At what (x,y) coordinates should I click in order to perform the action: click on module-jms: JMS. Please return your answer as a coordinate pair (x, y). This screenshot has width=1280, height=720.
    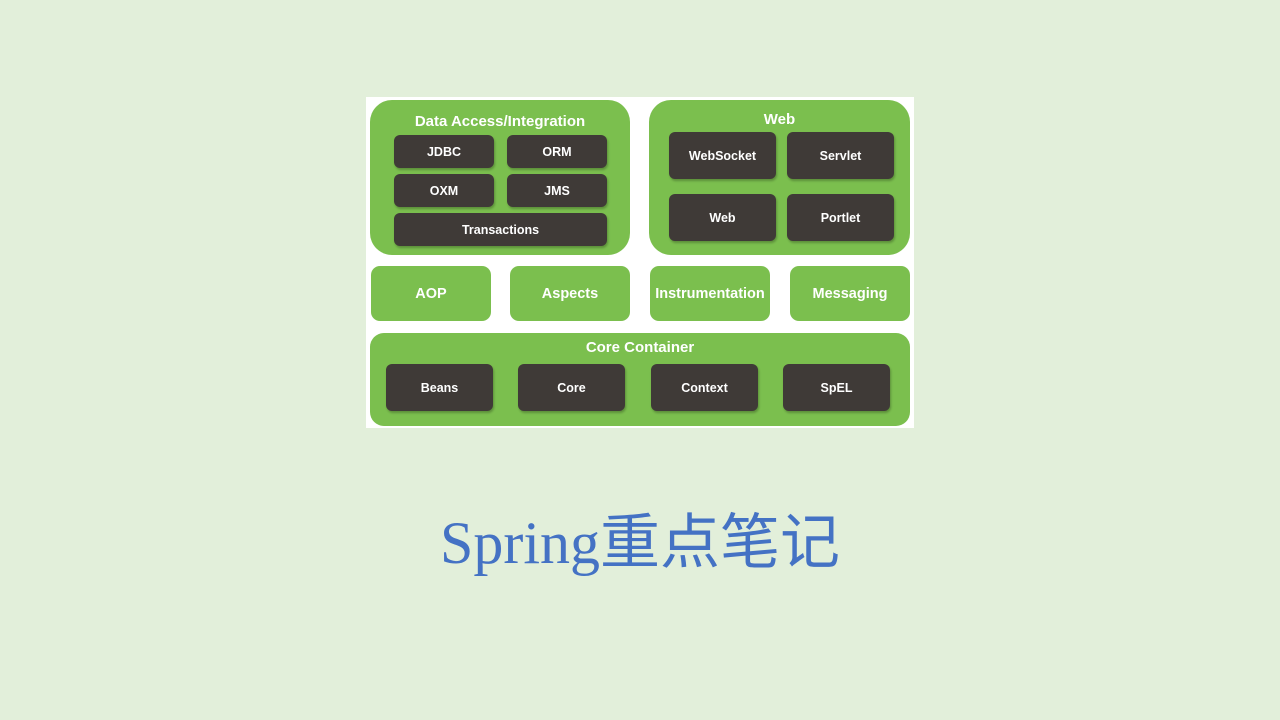
    Looking at the image, I should click on (557, 190).